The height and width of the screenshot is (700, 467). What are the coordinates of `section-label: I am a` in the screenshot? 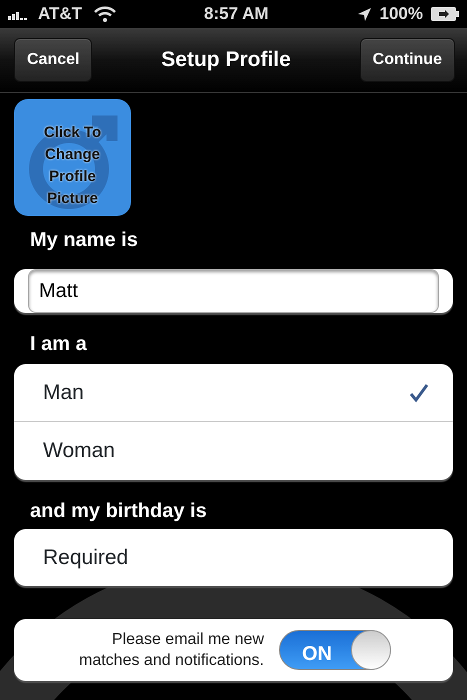 It's located at (59, 344).